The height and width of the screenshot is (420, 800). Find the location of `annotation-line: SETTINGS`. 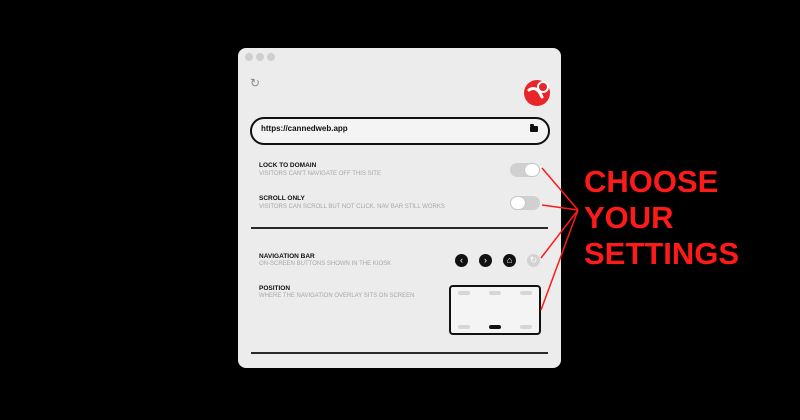

annotation-line: SETTINGS is located at coordinates (662, 253).